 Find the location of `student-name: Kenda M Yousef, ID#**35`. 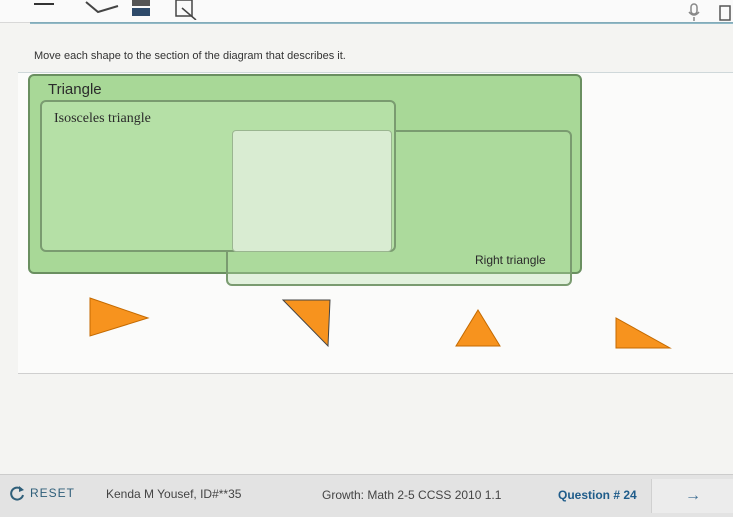

student-name: Kenda M Yousef, ID#**35 is located at coordinates (174, 494).